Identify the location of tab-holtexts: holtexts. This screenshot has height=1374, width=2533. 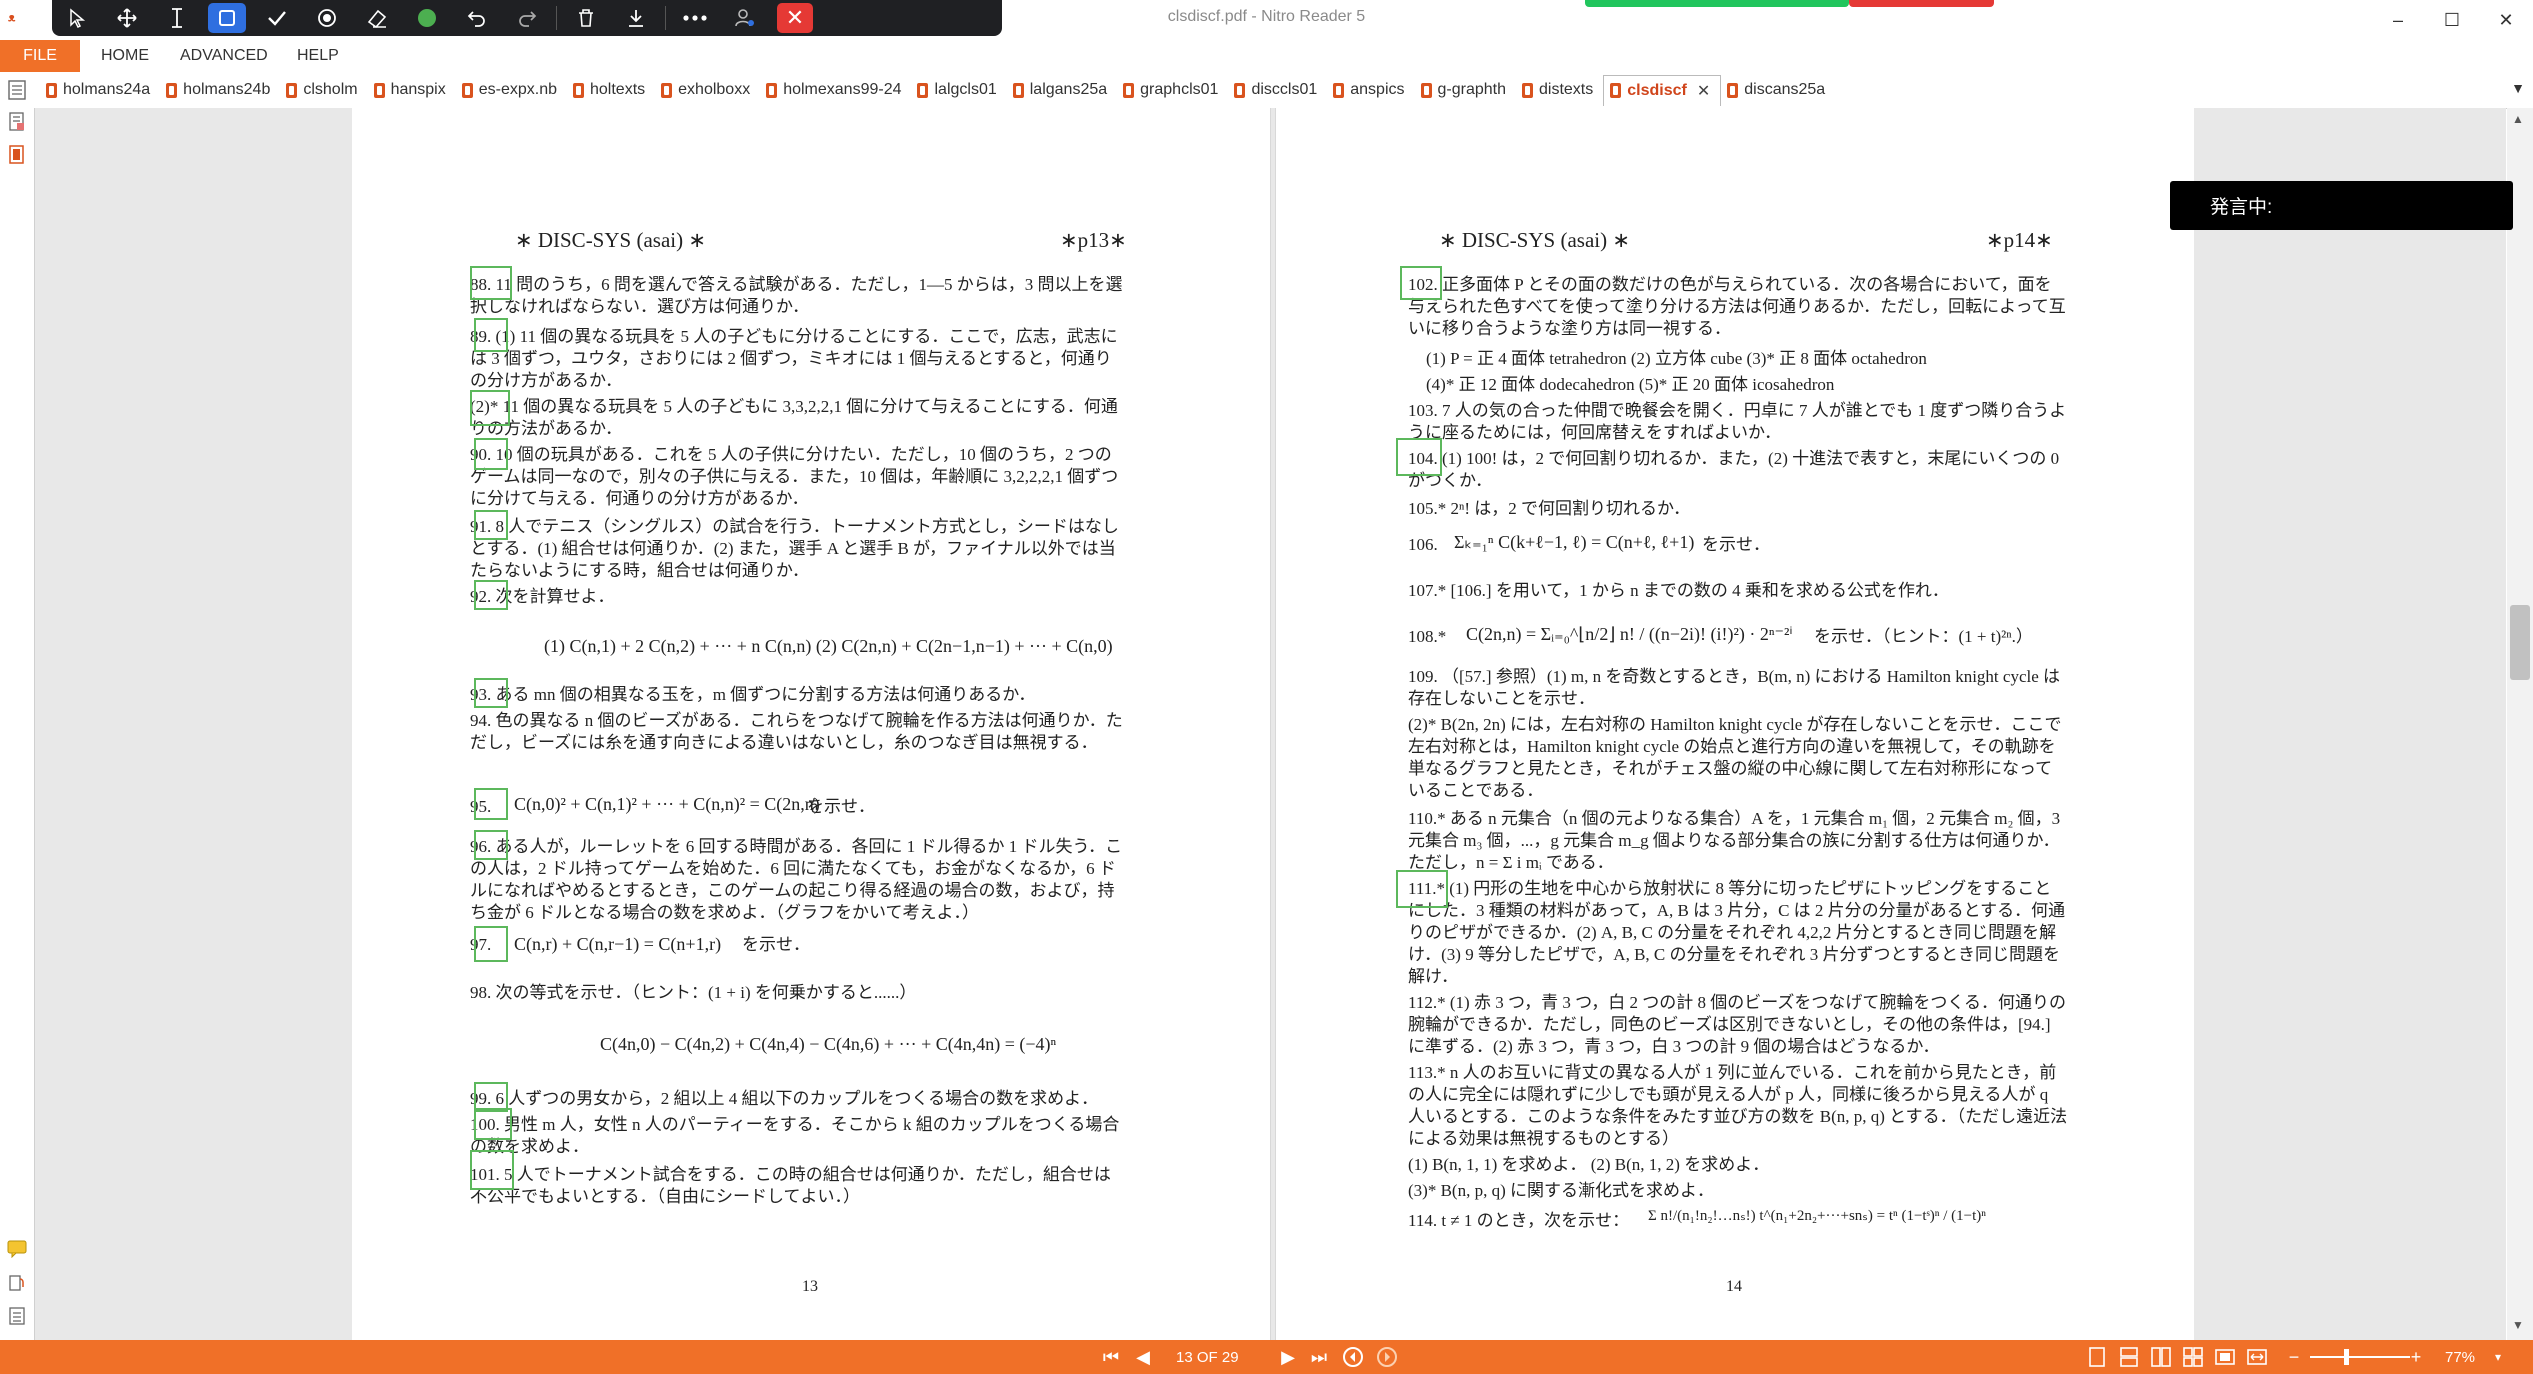
(611, 90).